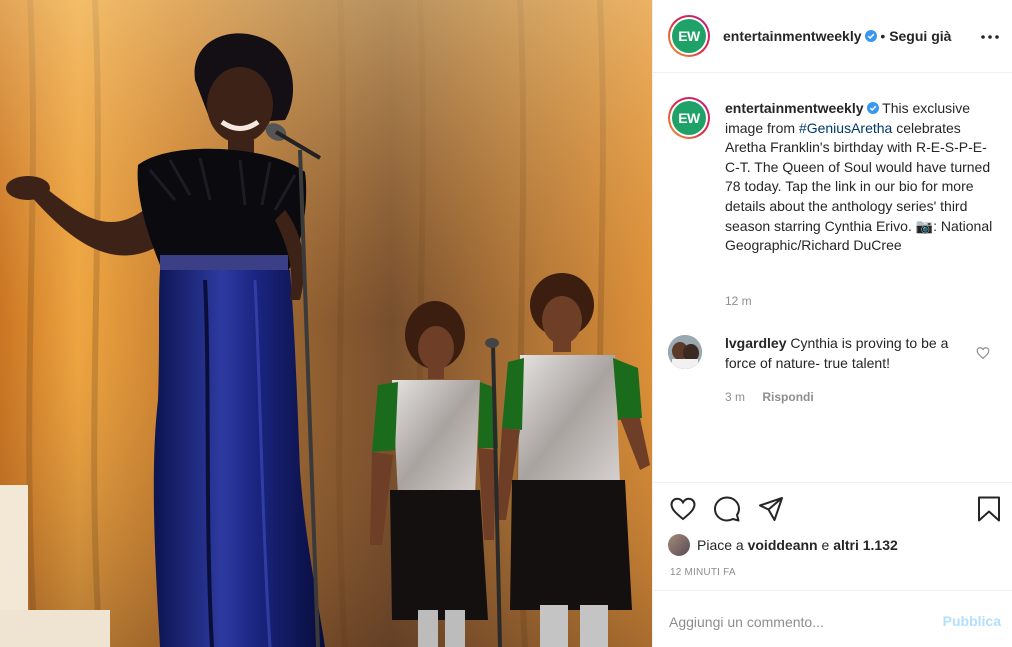 The image size is (1012, 647). What do you see at coordinates (865, 545) in the screenshot?
I see `likes-others-link: altri 1.132` at bounding box center [865, 545].